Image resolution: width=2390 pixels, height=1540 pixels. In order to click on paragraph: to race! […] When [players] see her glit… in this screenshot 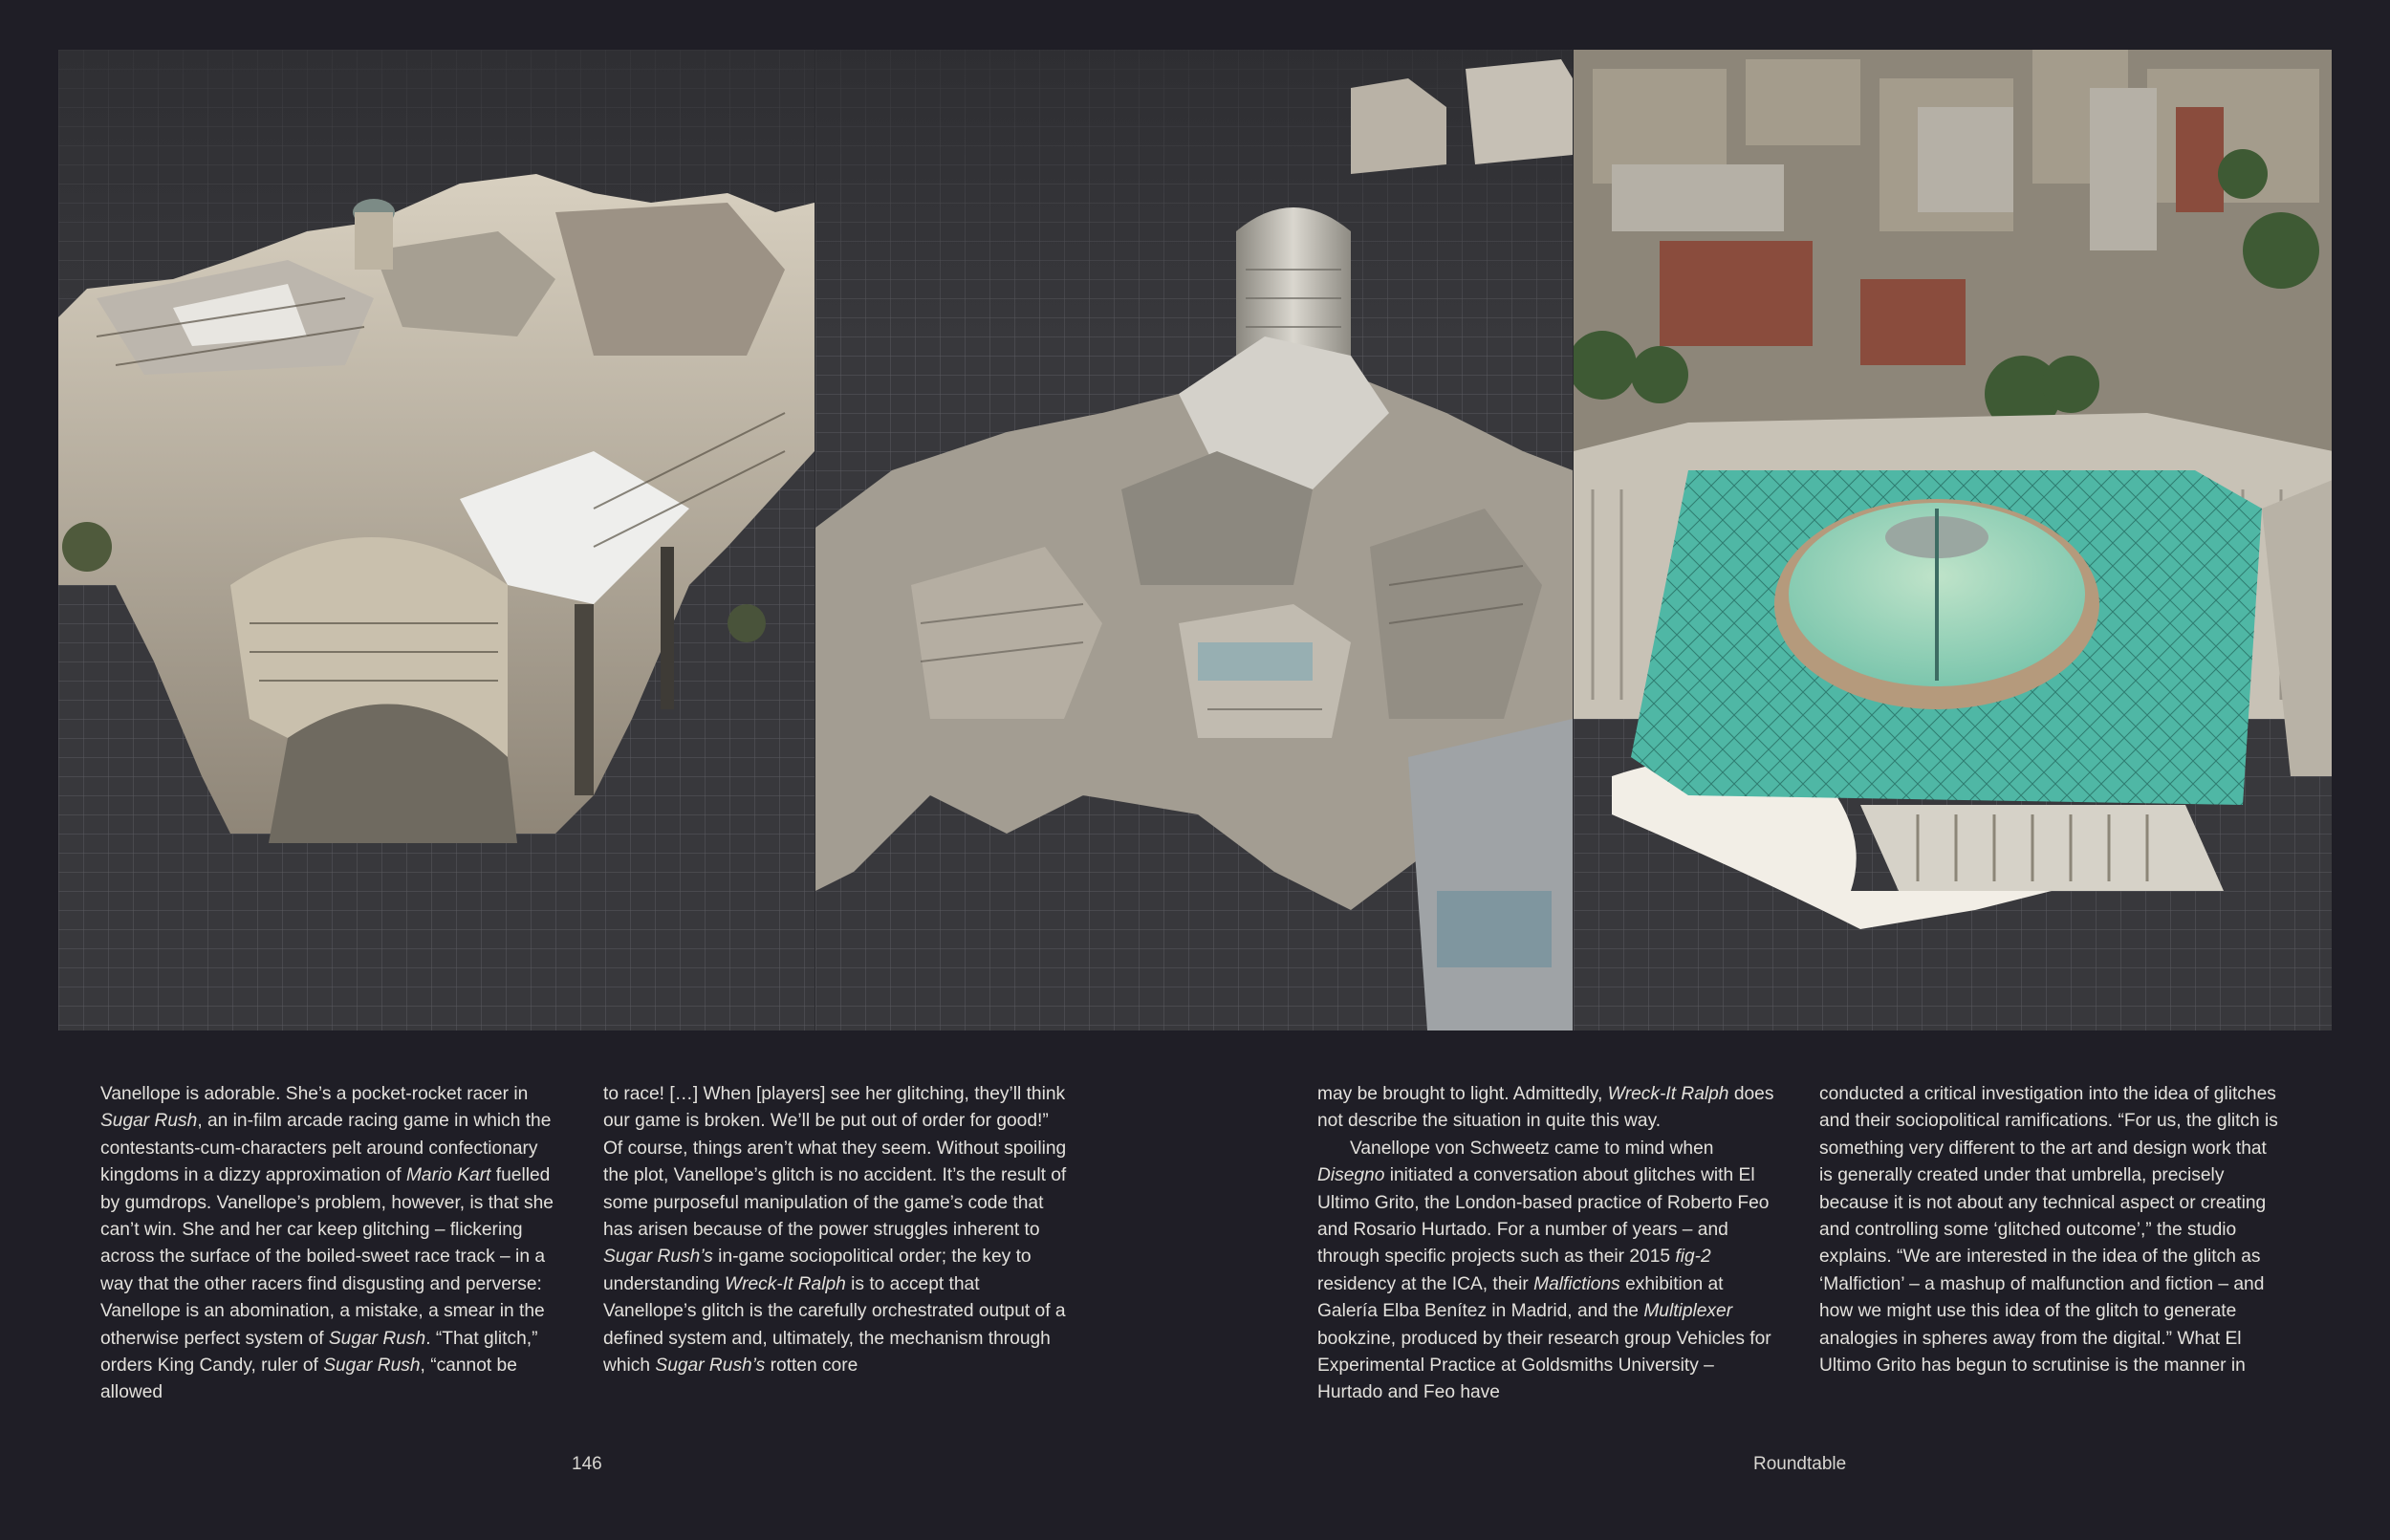, I will do `click(835, 1231)`.